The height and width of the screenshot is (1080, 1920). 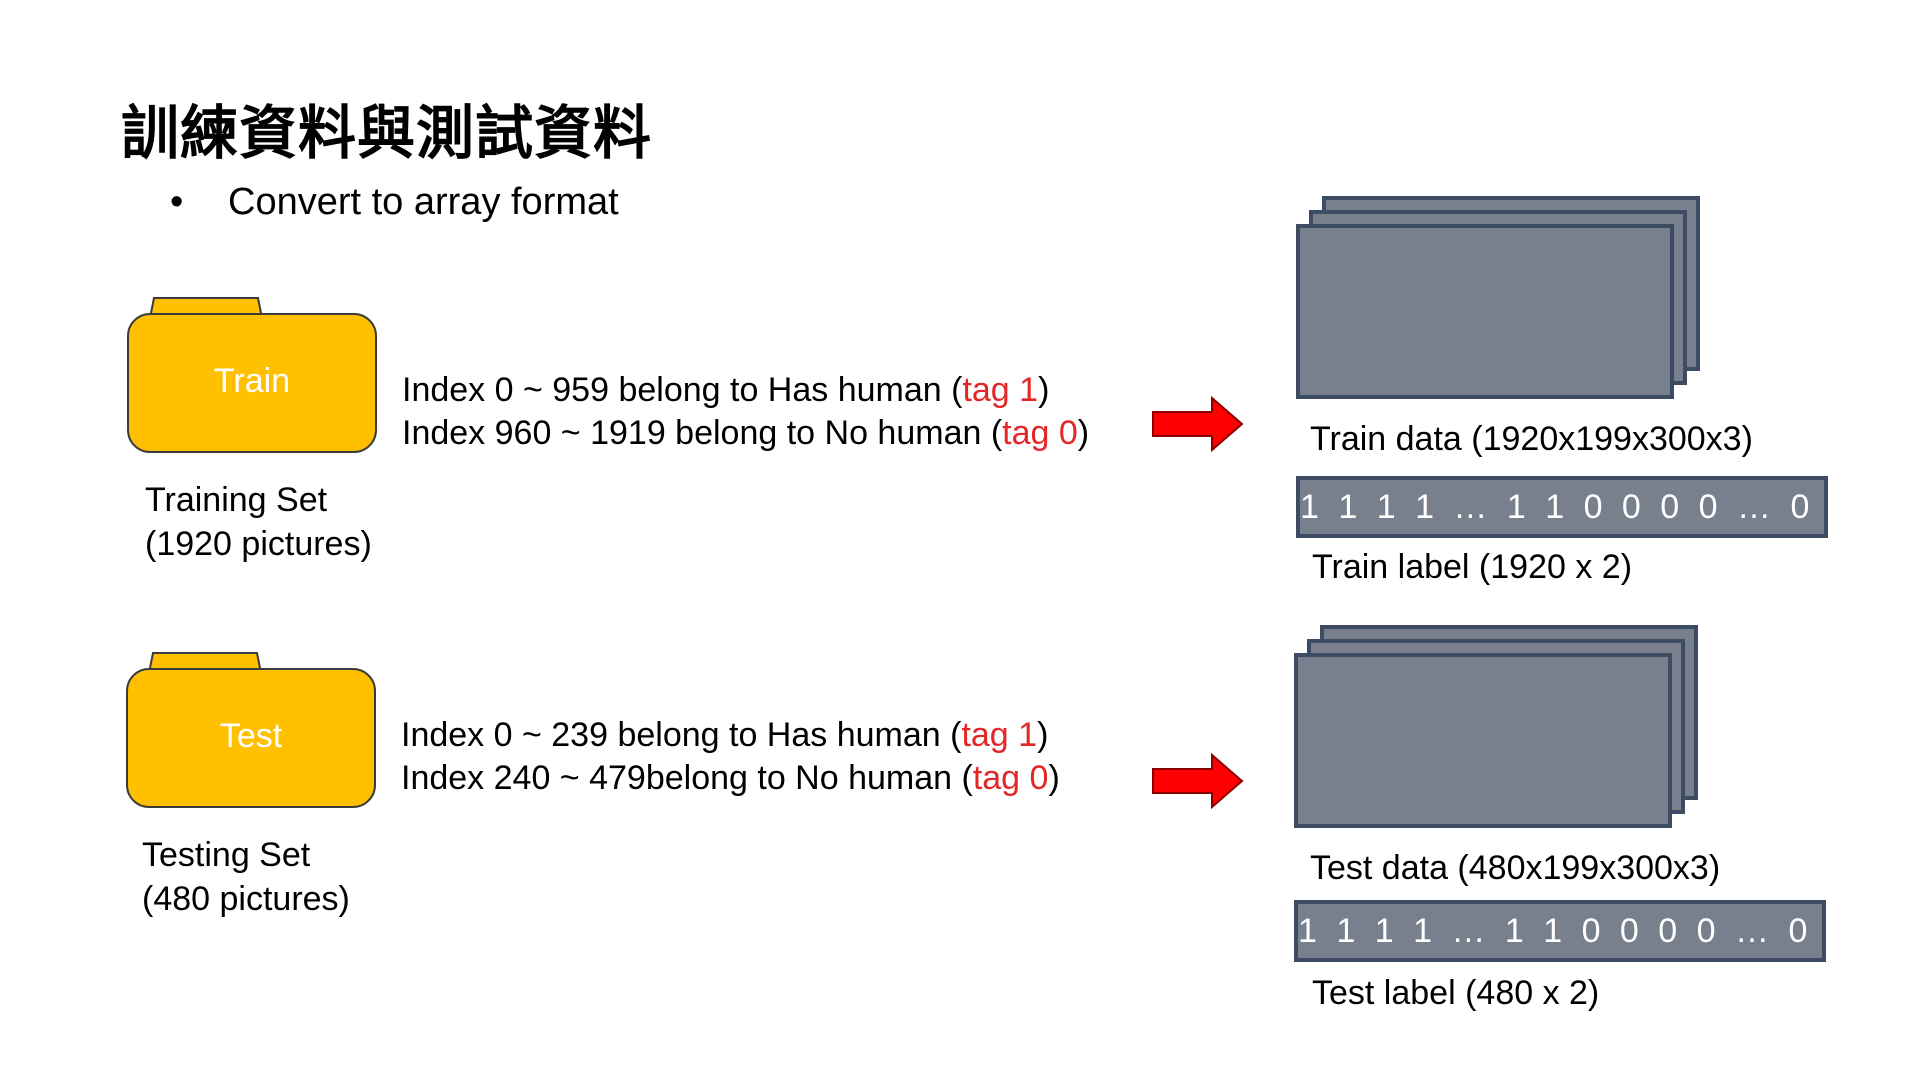 I want to click on training-set-caption-line1: Training Set, so click(x=236, y=500).